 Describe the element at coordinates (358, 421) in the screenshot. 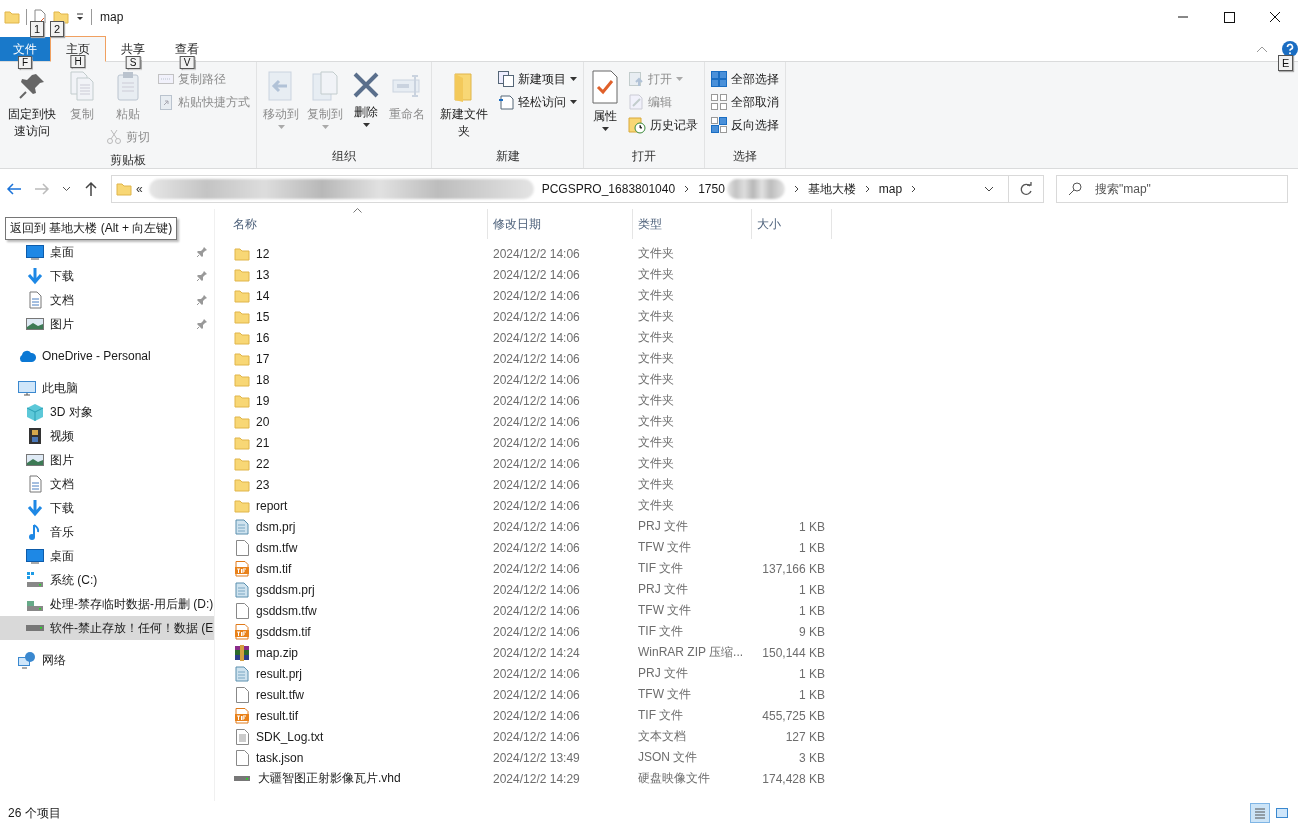

I see `file-name: 20` at that location.